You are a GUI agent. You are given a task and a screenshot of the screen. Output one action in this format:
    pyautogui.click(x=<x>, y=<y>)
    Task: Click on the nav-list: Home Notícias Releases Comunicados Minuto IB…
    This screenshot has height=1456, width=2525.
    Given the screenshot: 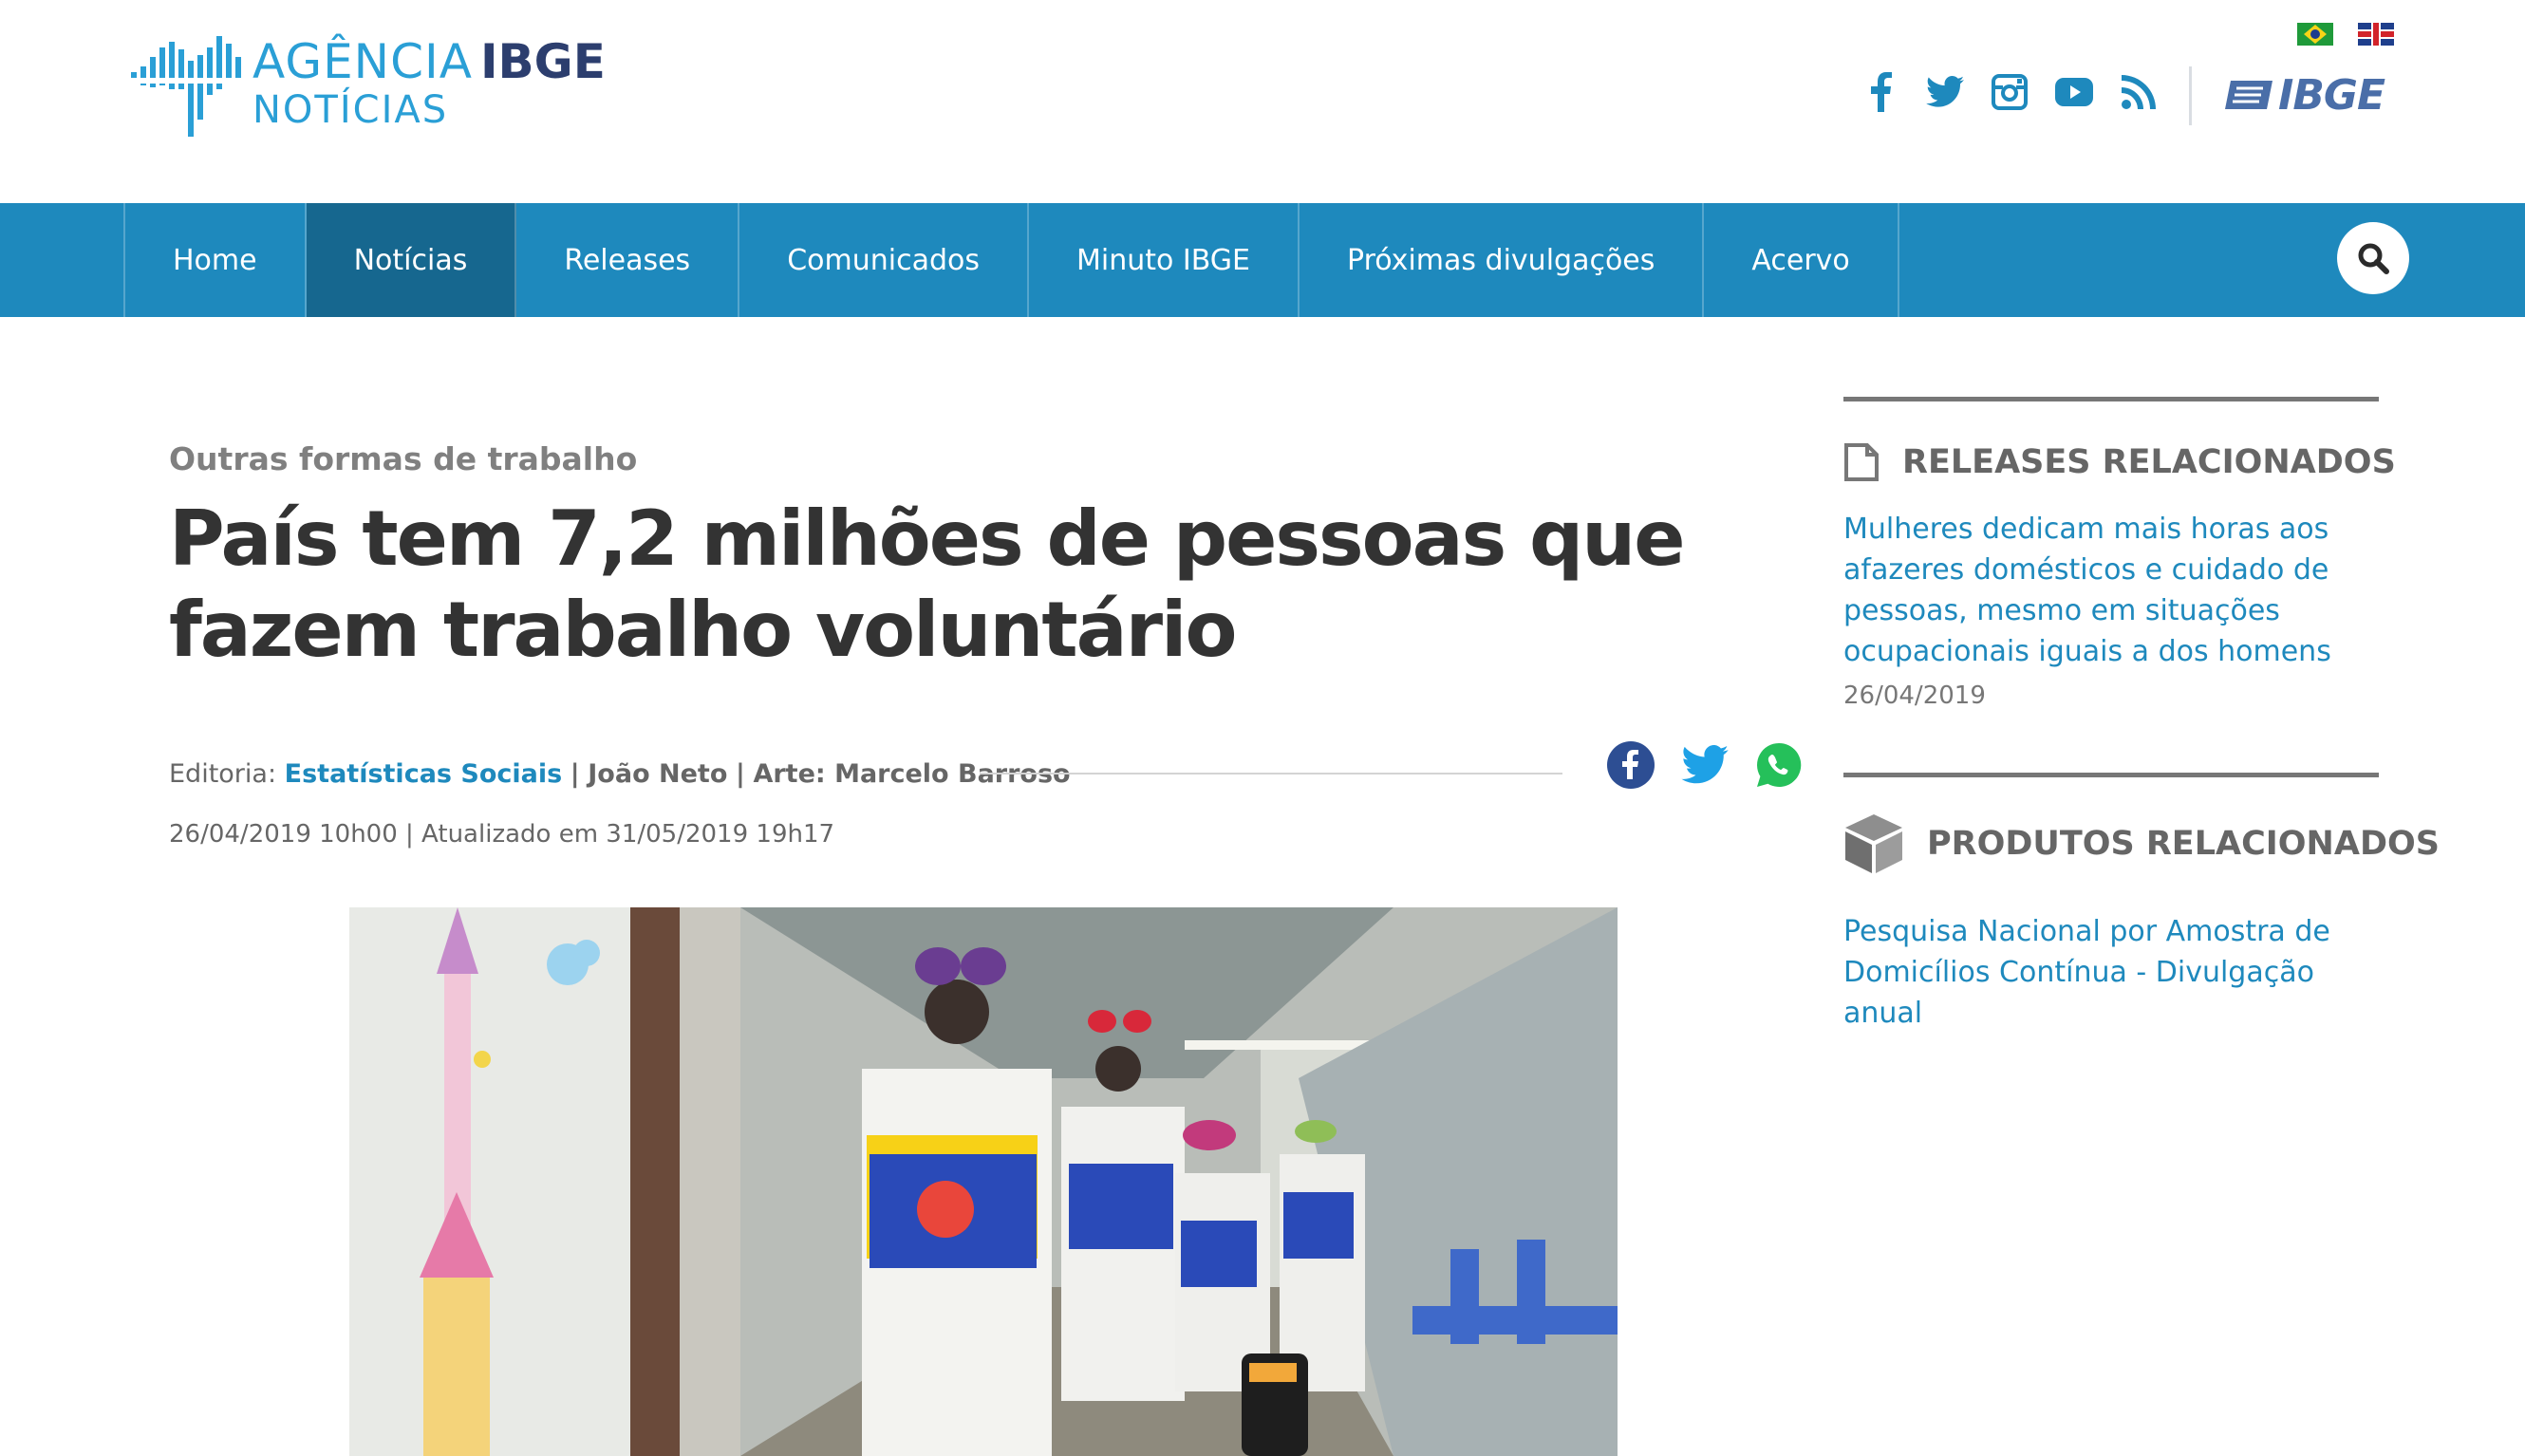 What is the action you would take?
    pyautogui.click(x=1011, y=260)
    